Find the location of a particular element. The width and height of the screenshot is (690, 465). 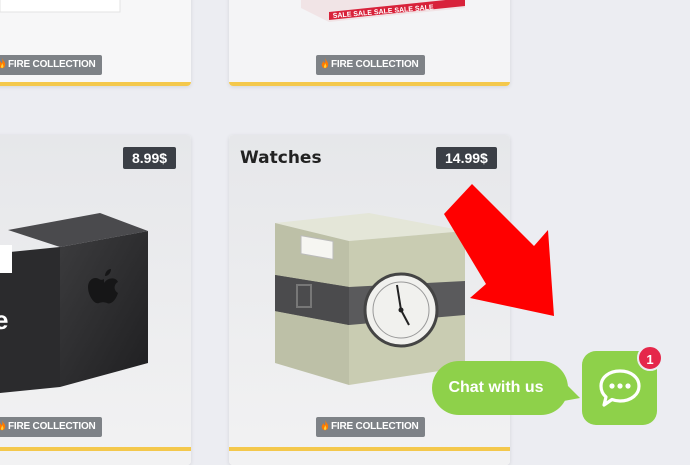

chat-label-bubble: Chat with us is located at coordinates (500, 388).